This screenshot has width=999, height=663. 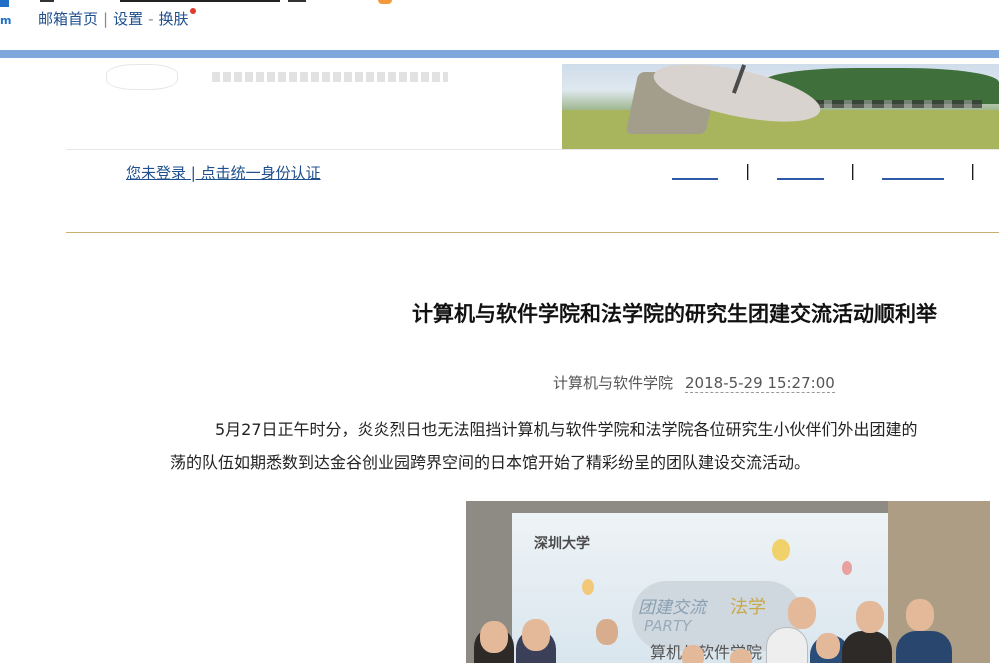 I want to click on article-meta: 计算机与软件学院 2018-5-29 15:27:00, so click(x=694, y=382).